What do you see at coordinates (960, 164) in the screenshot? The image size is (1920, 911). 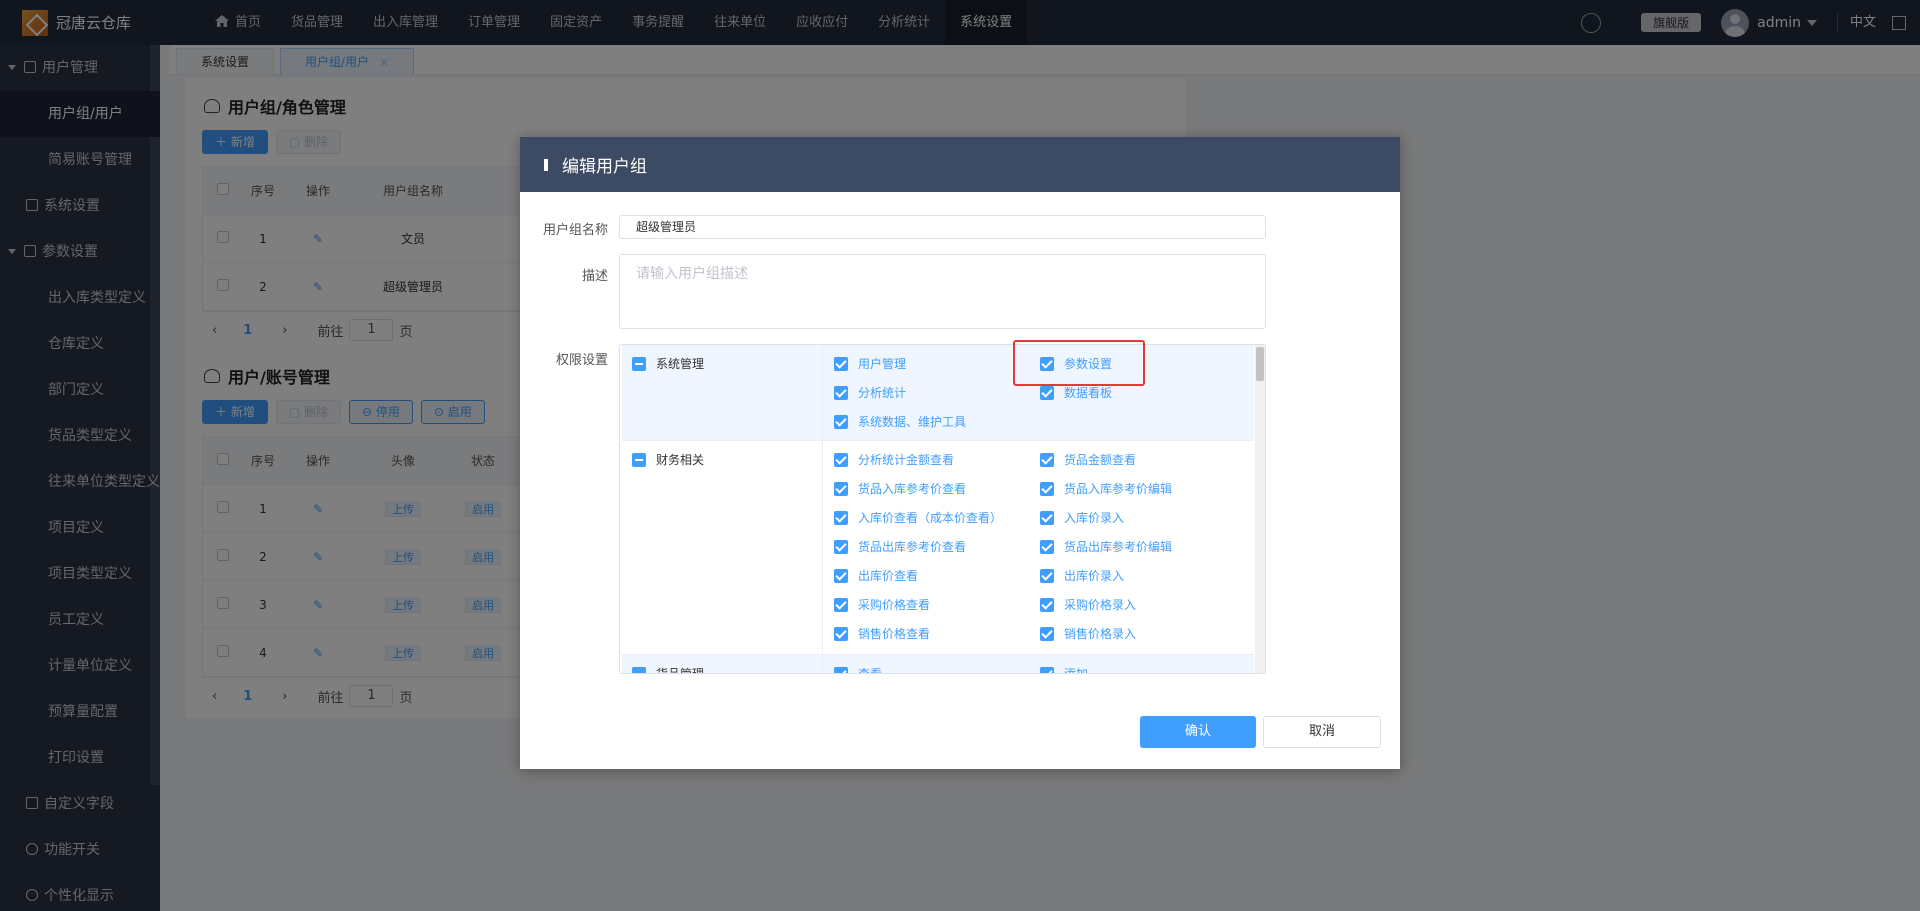 I see `dialog-header: 编辑用户组` at bounding box center [960, 164].